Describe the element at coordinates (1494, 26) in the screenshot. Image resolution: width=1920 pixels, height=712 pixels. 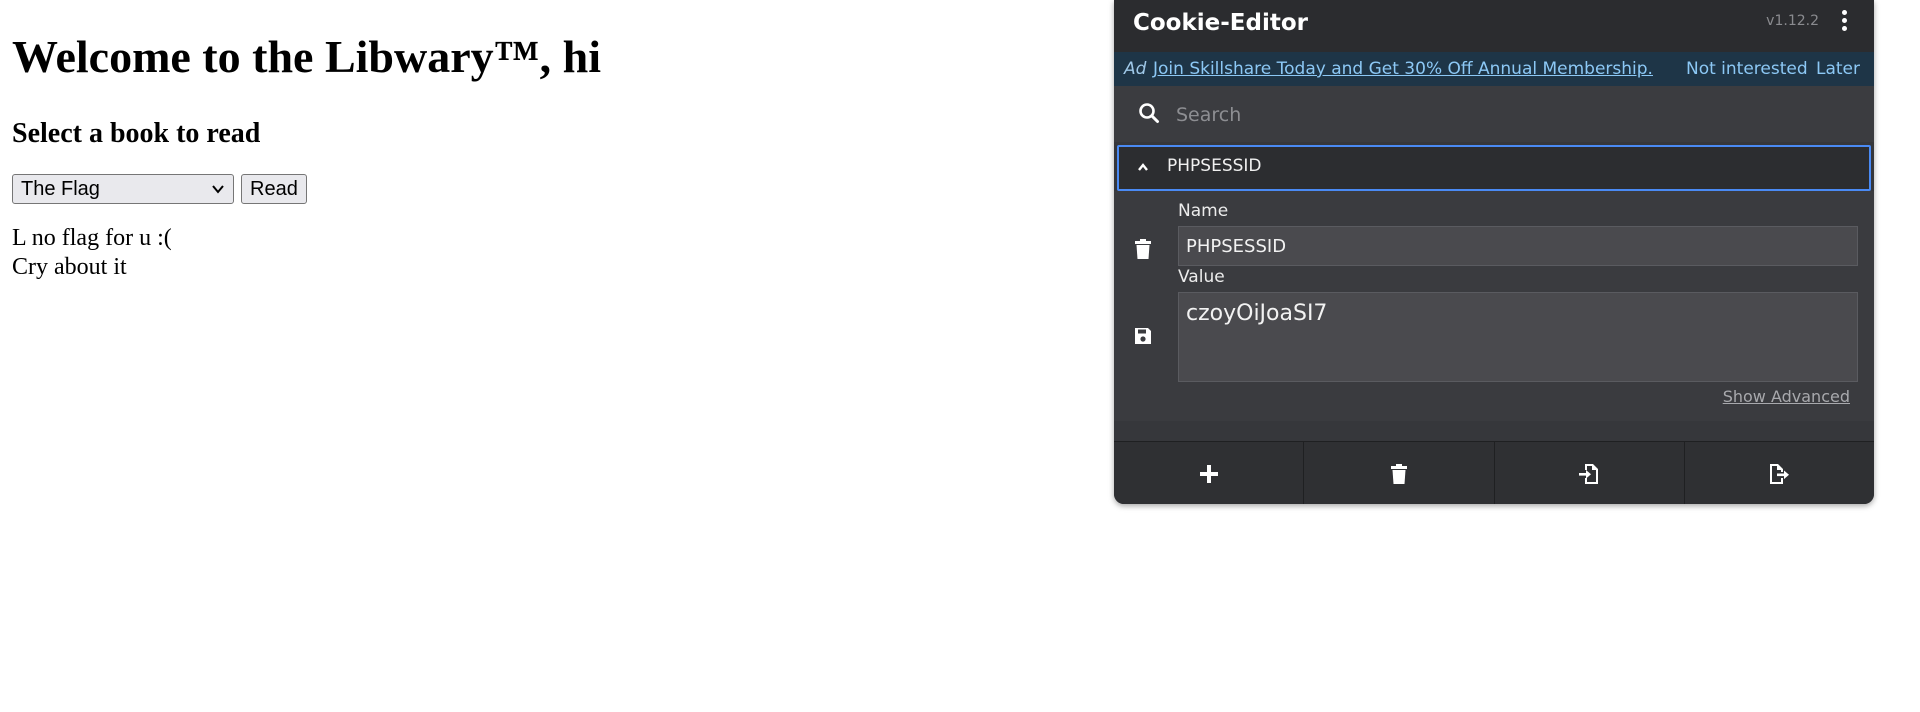
I see `cookie-editor-header: Cookie-Editor v1.12.2` at that location.